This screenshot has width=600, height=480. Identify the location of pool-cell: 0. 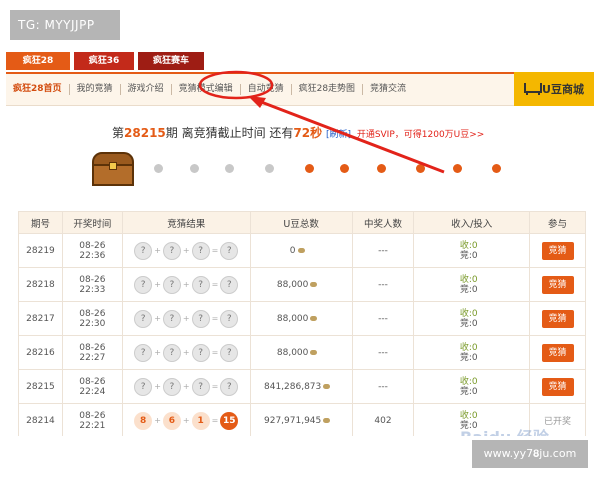
(301, 250).